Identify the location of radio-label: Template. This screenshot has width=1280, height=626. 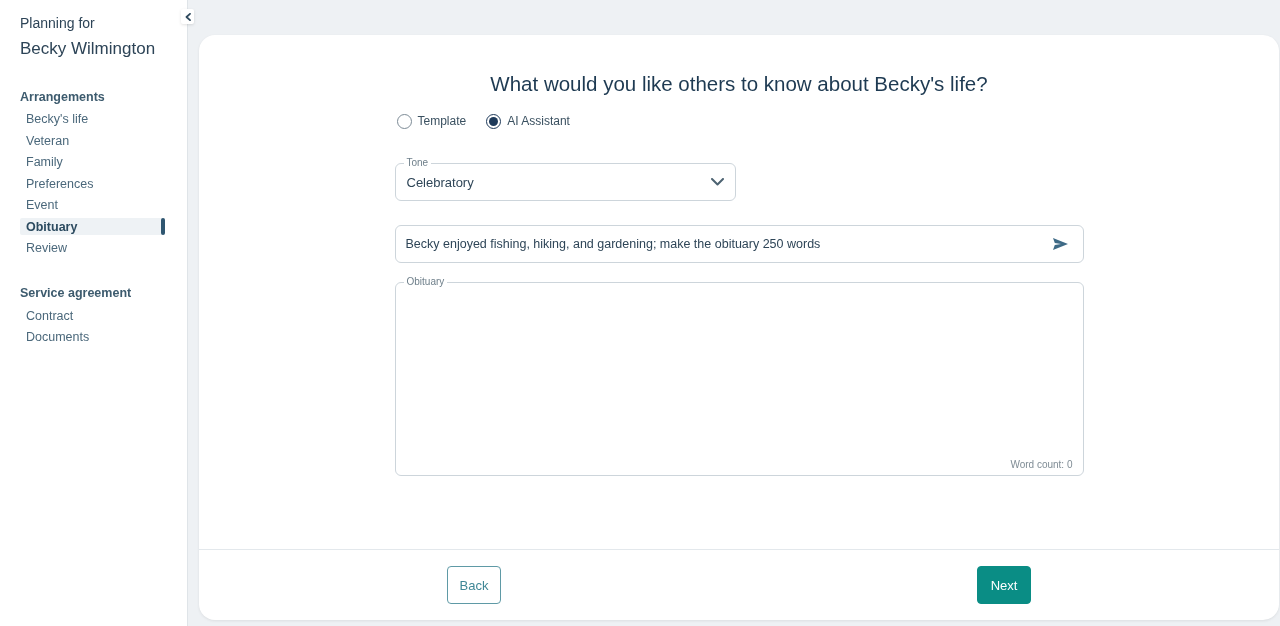
(442, 121).